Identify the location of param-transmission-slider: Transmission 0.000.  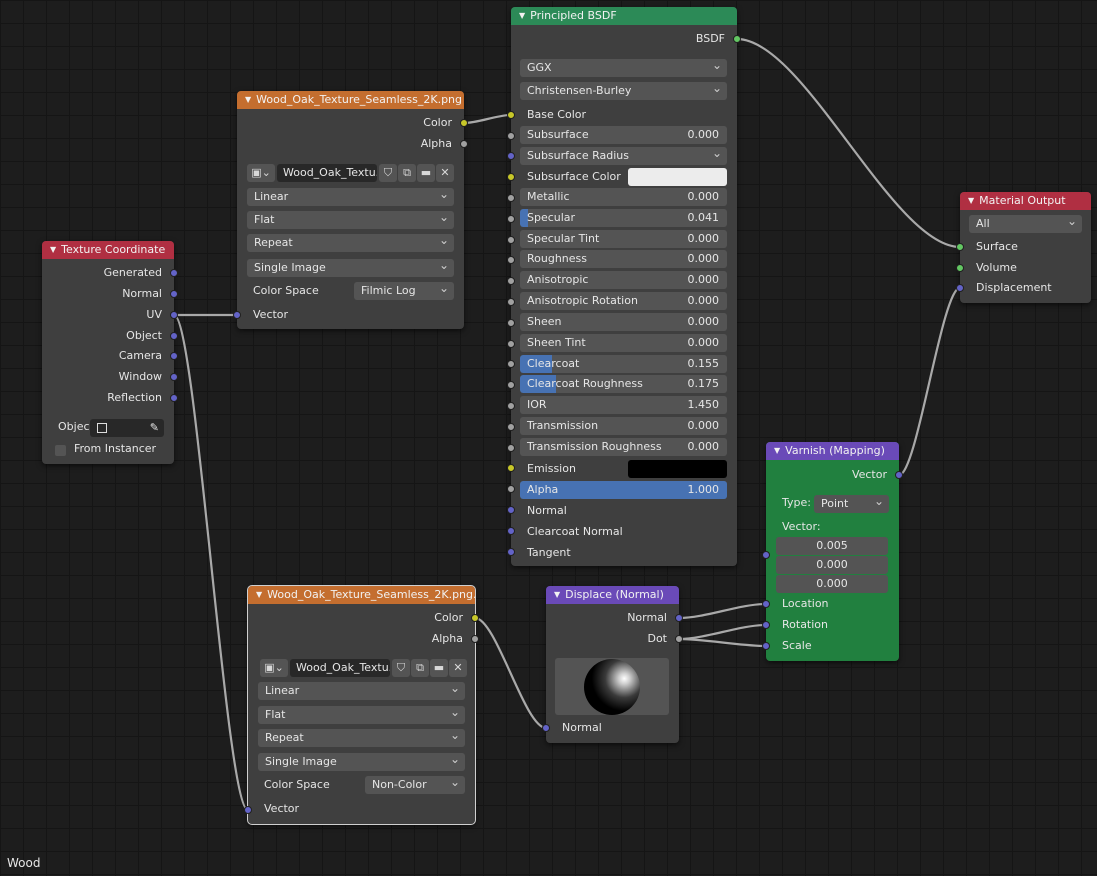
(623, 426).